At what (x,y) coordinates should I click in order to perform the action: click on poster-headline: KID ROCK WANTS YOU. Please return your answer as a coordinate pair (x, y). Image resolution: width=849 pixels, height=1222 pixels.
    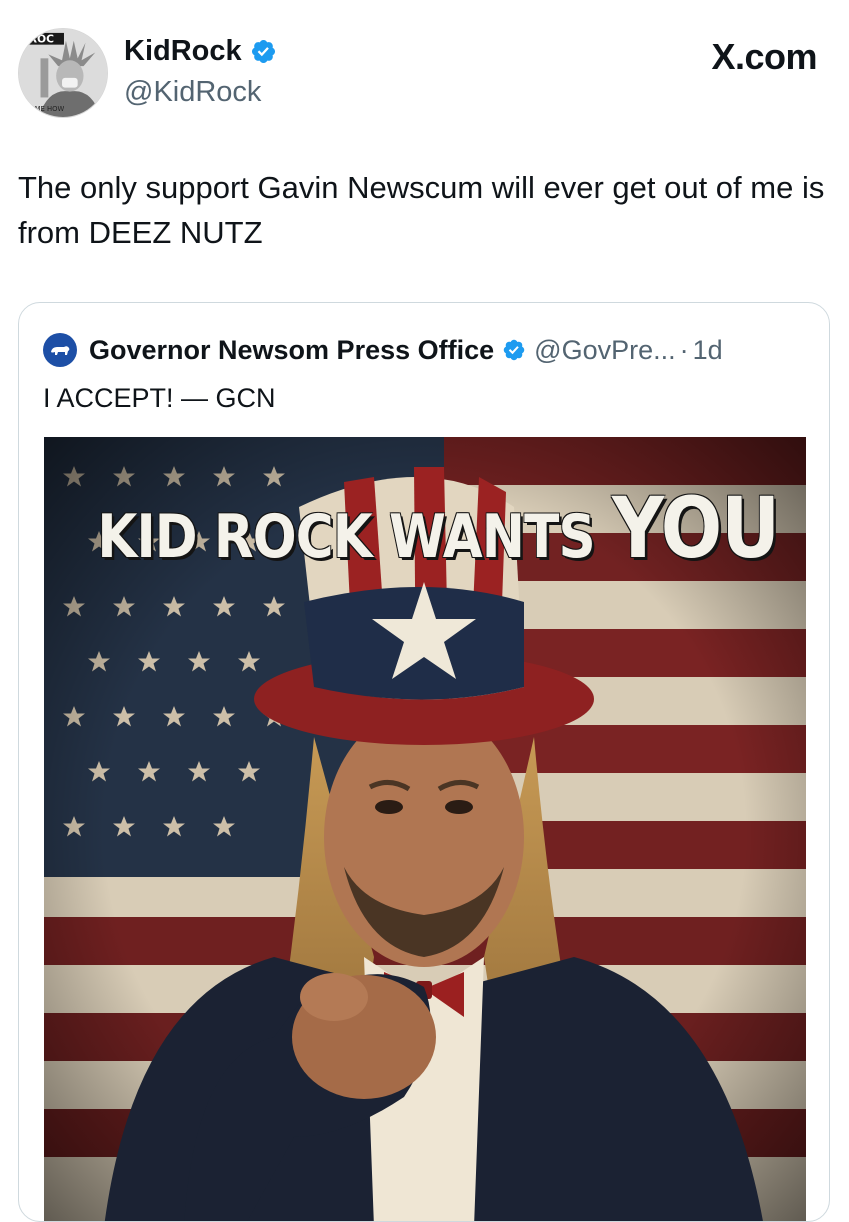
    Looking at the image, I should click on (438, 528).